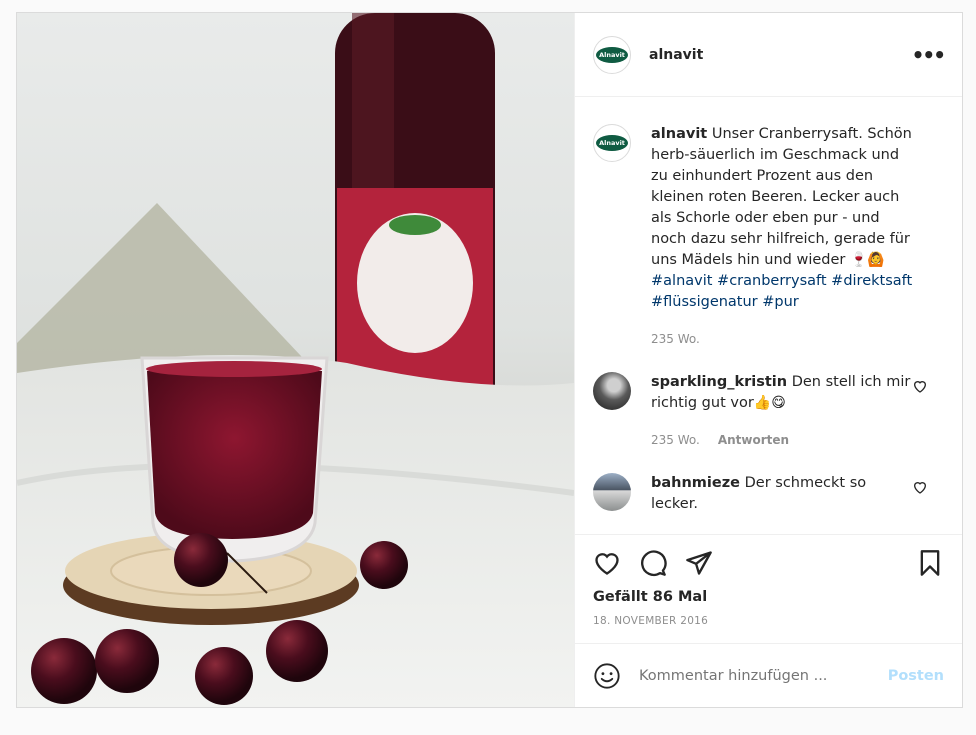 The image size is (976, 735). Describe the element at coordinates (768, 597) in the screenshot. I see `likes-count: Gefällt 86 Mal` at that location.